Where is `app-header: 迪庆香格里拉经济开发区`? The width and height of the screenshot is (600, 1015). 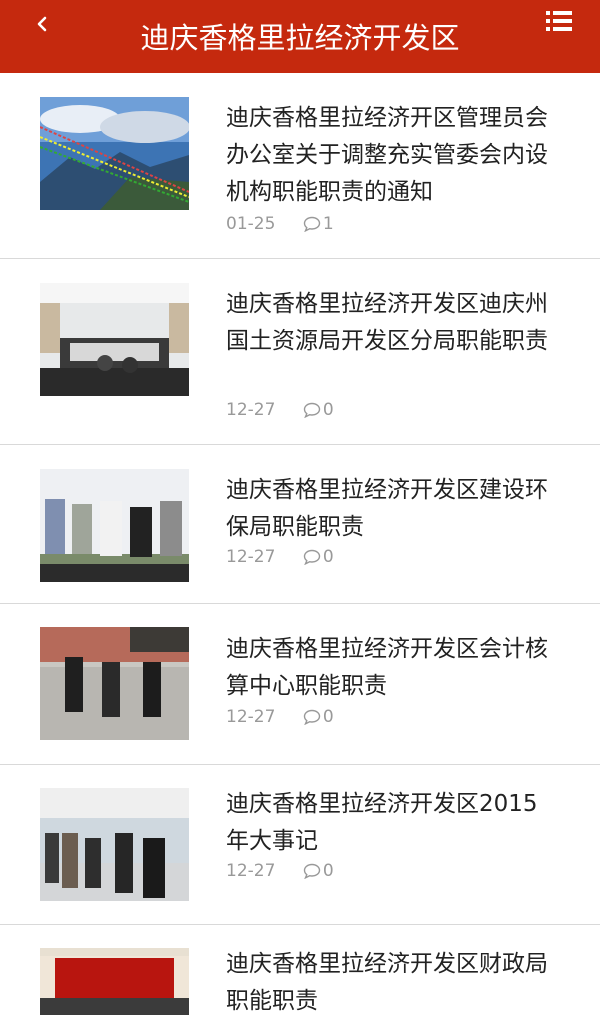 app-header: 迪庆香格里拉经济开发区 is located at coordinates (300, 36).